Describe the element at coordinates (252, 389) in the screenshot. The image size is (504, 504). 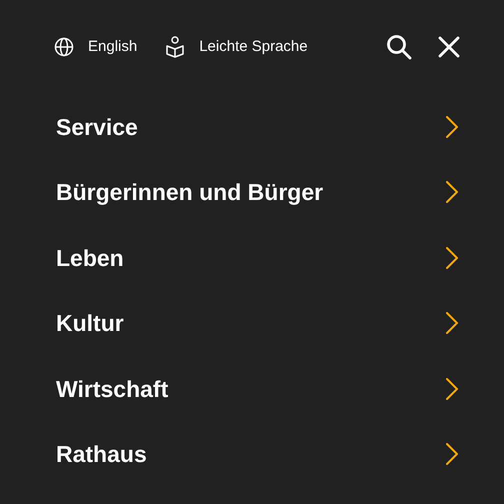
I see `menu-item: Wirtschaft` at that location.